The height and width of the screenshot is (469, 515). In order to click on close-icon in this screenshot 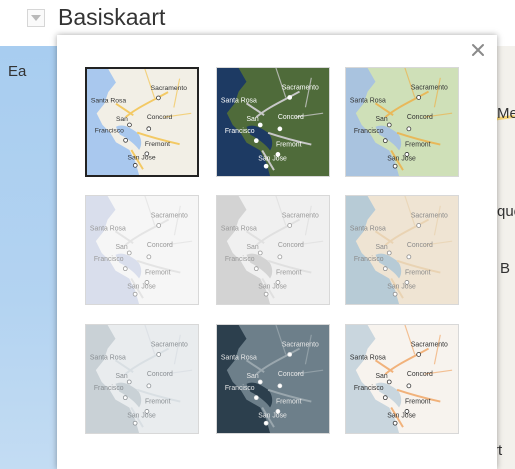, I will do `click(478, 50)`.